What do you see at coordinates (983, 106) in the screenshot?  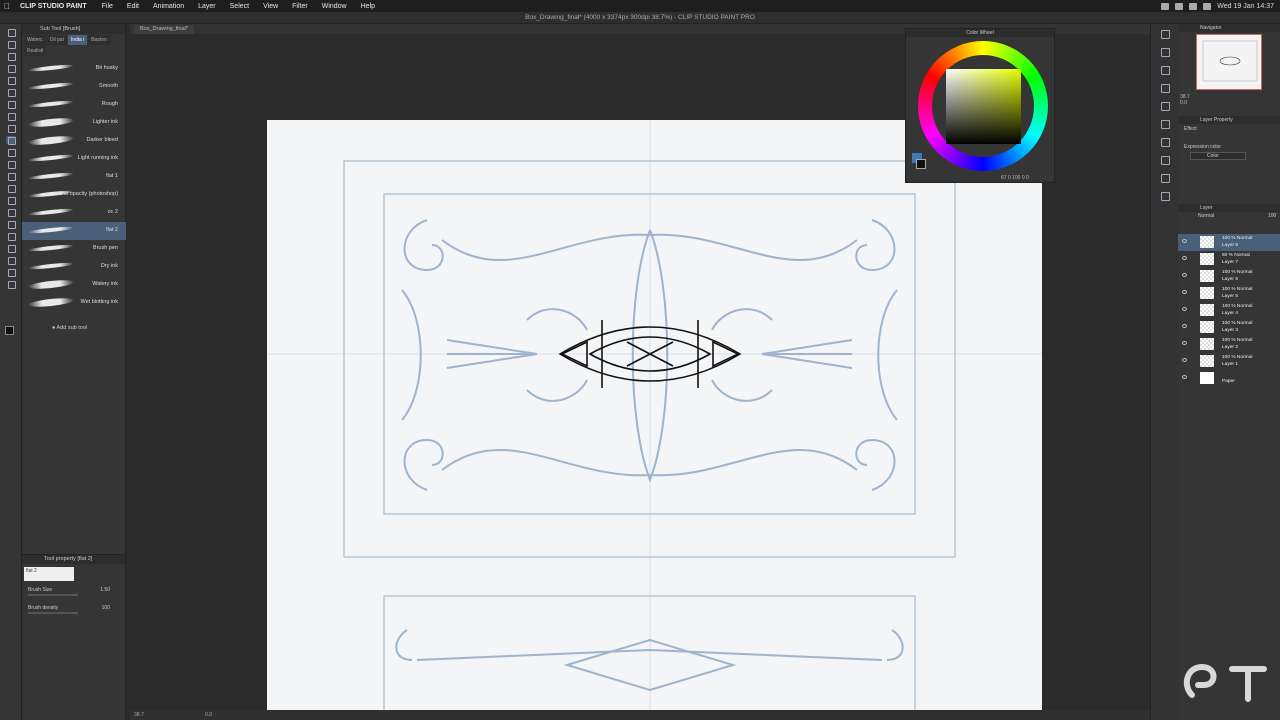 I see `saturation-value-square` at bounding box center [983, 106].